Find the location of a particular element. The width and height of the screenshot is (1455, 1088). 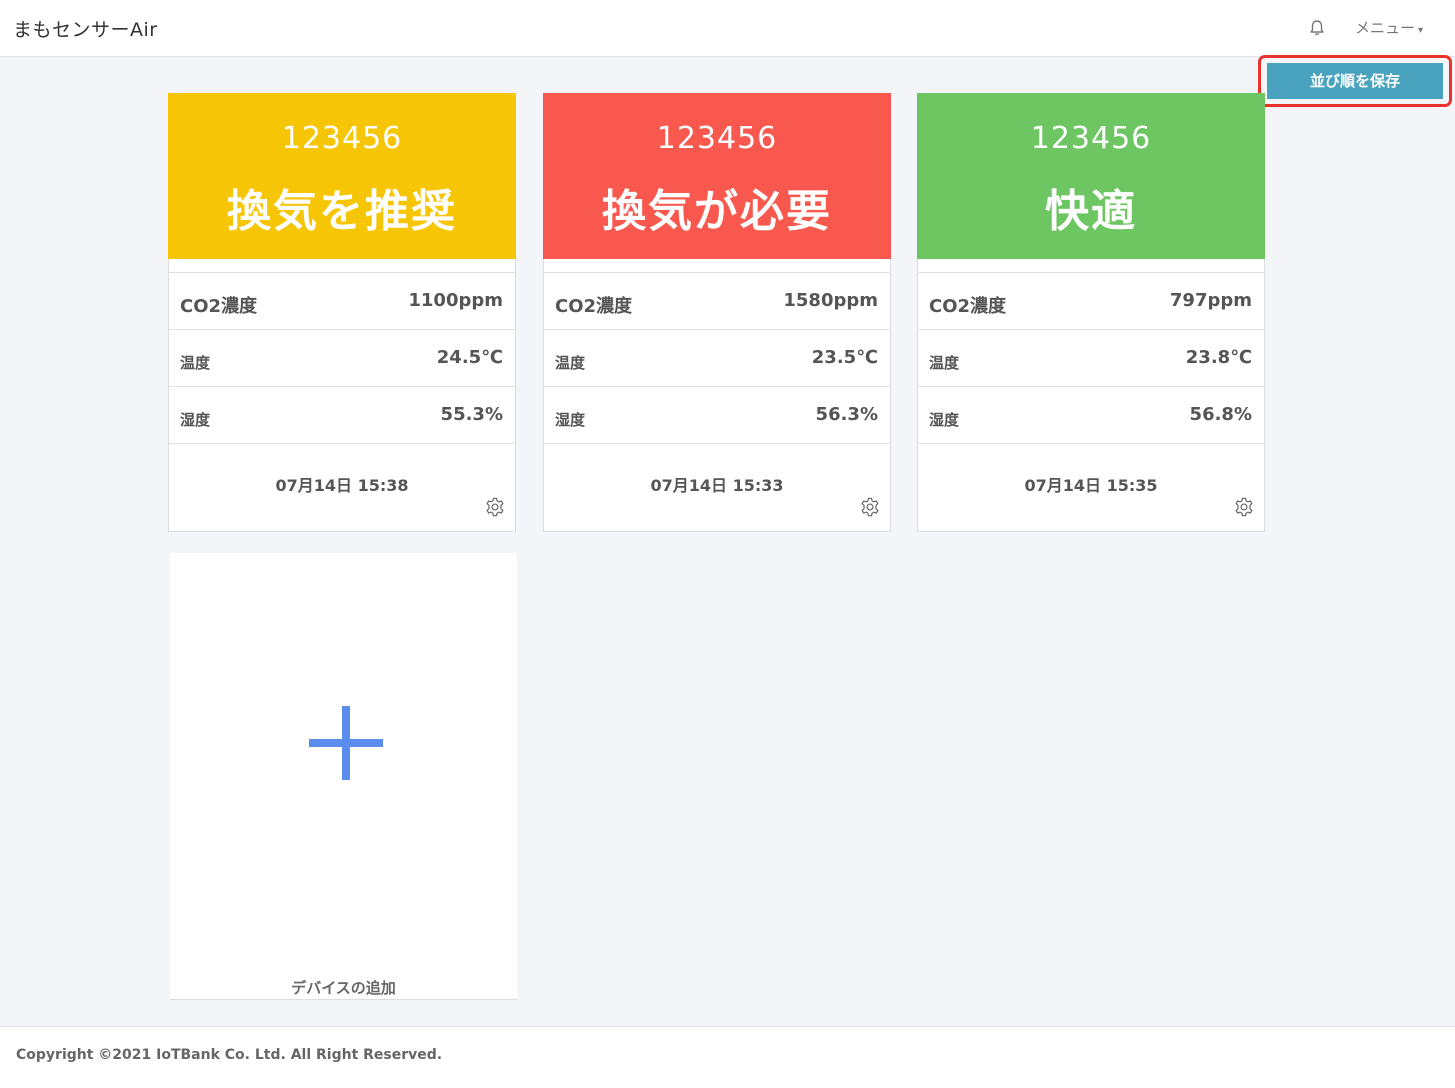

last-updated: 07月14日 15:33 is located at coordinates (717, 485).